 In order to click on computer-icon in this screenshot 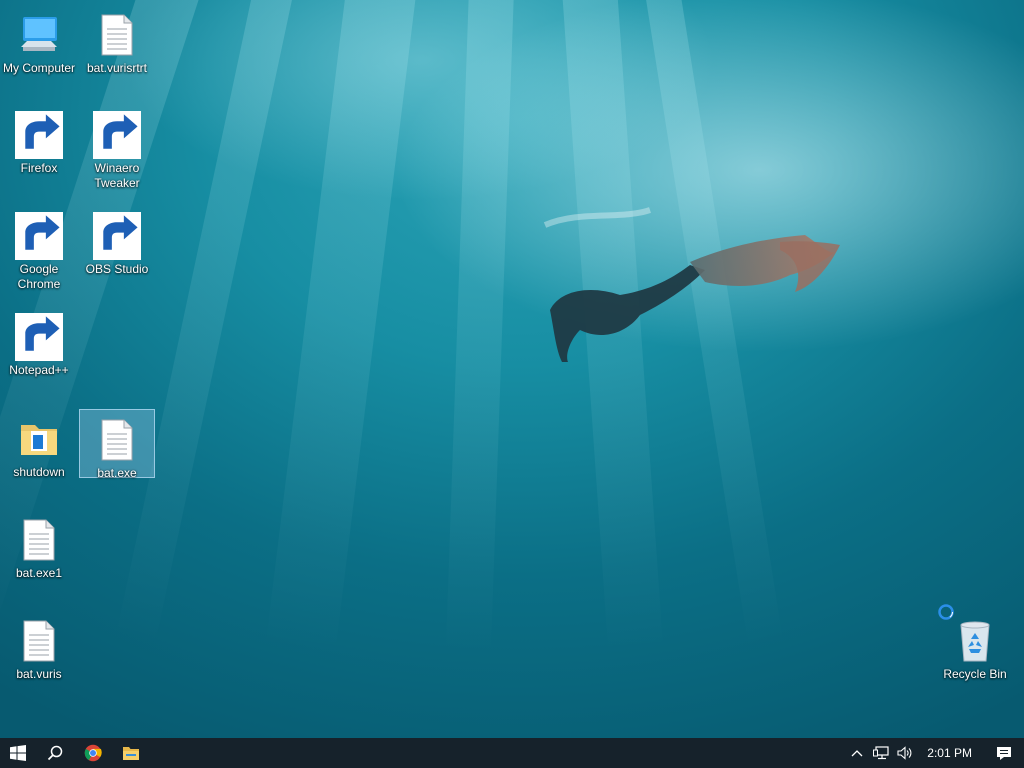, I will do `click(39, 34)`.